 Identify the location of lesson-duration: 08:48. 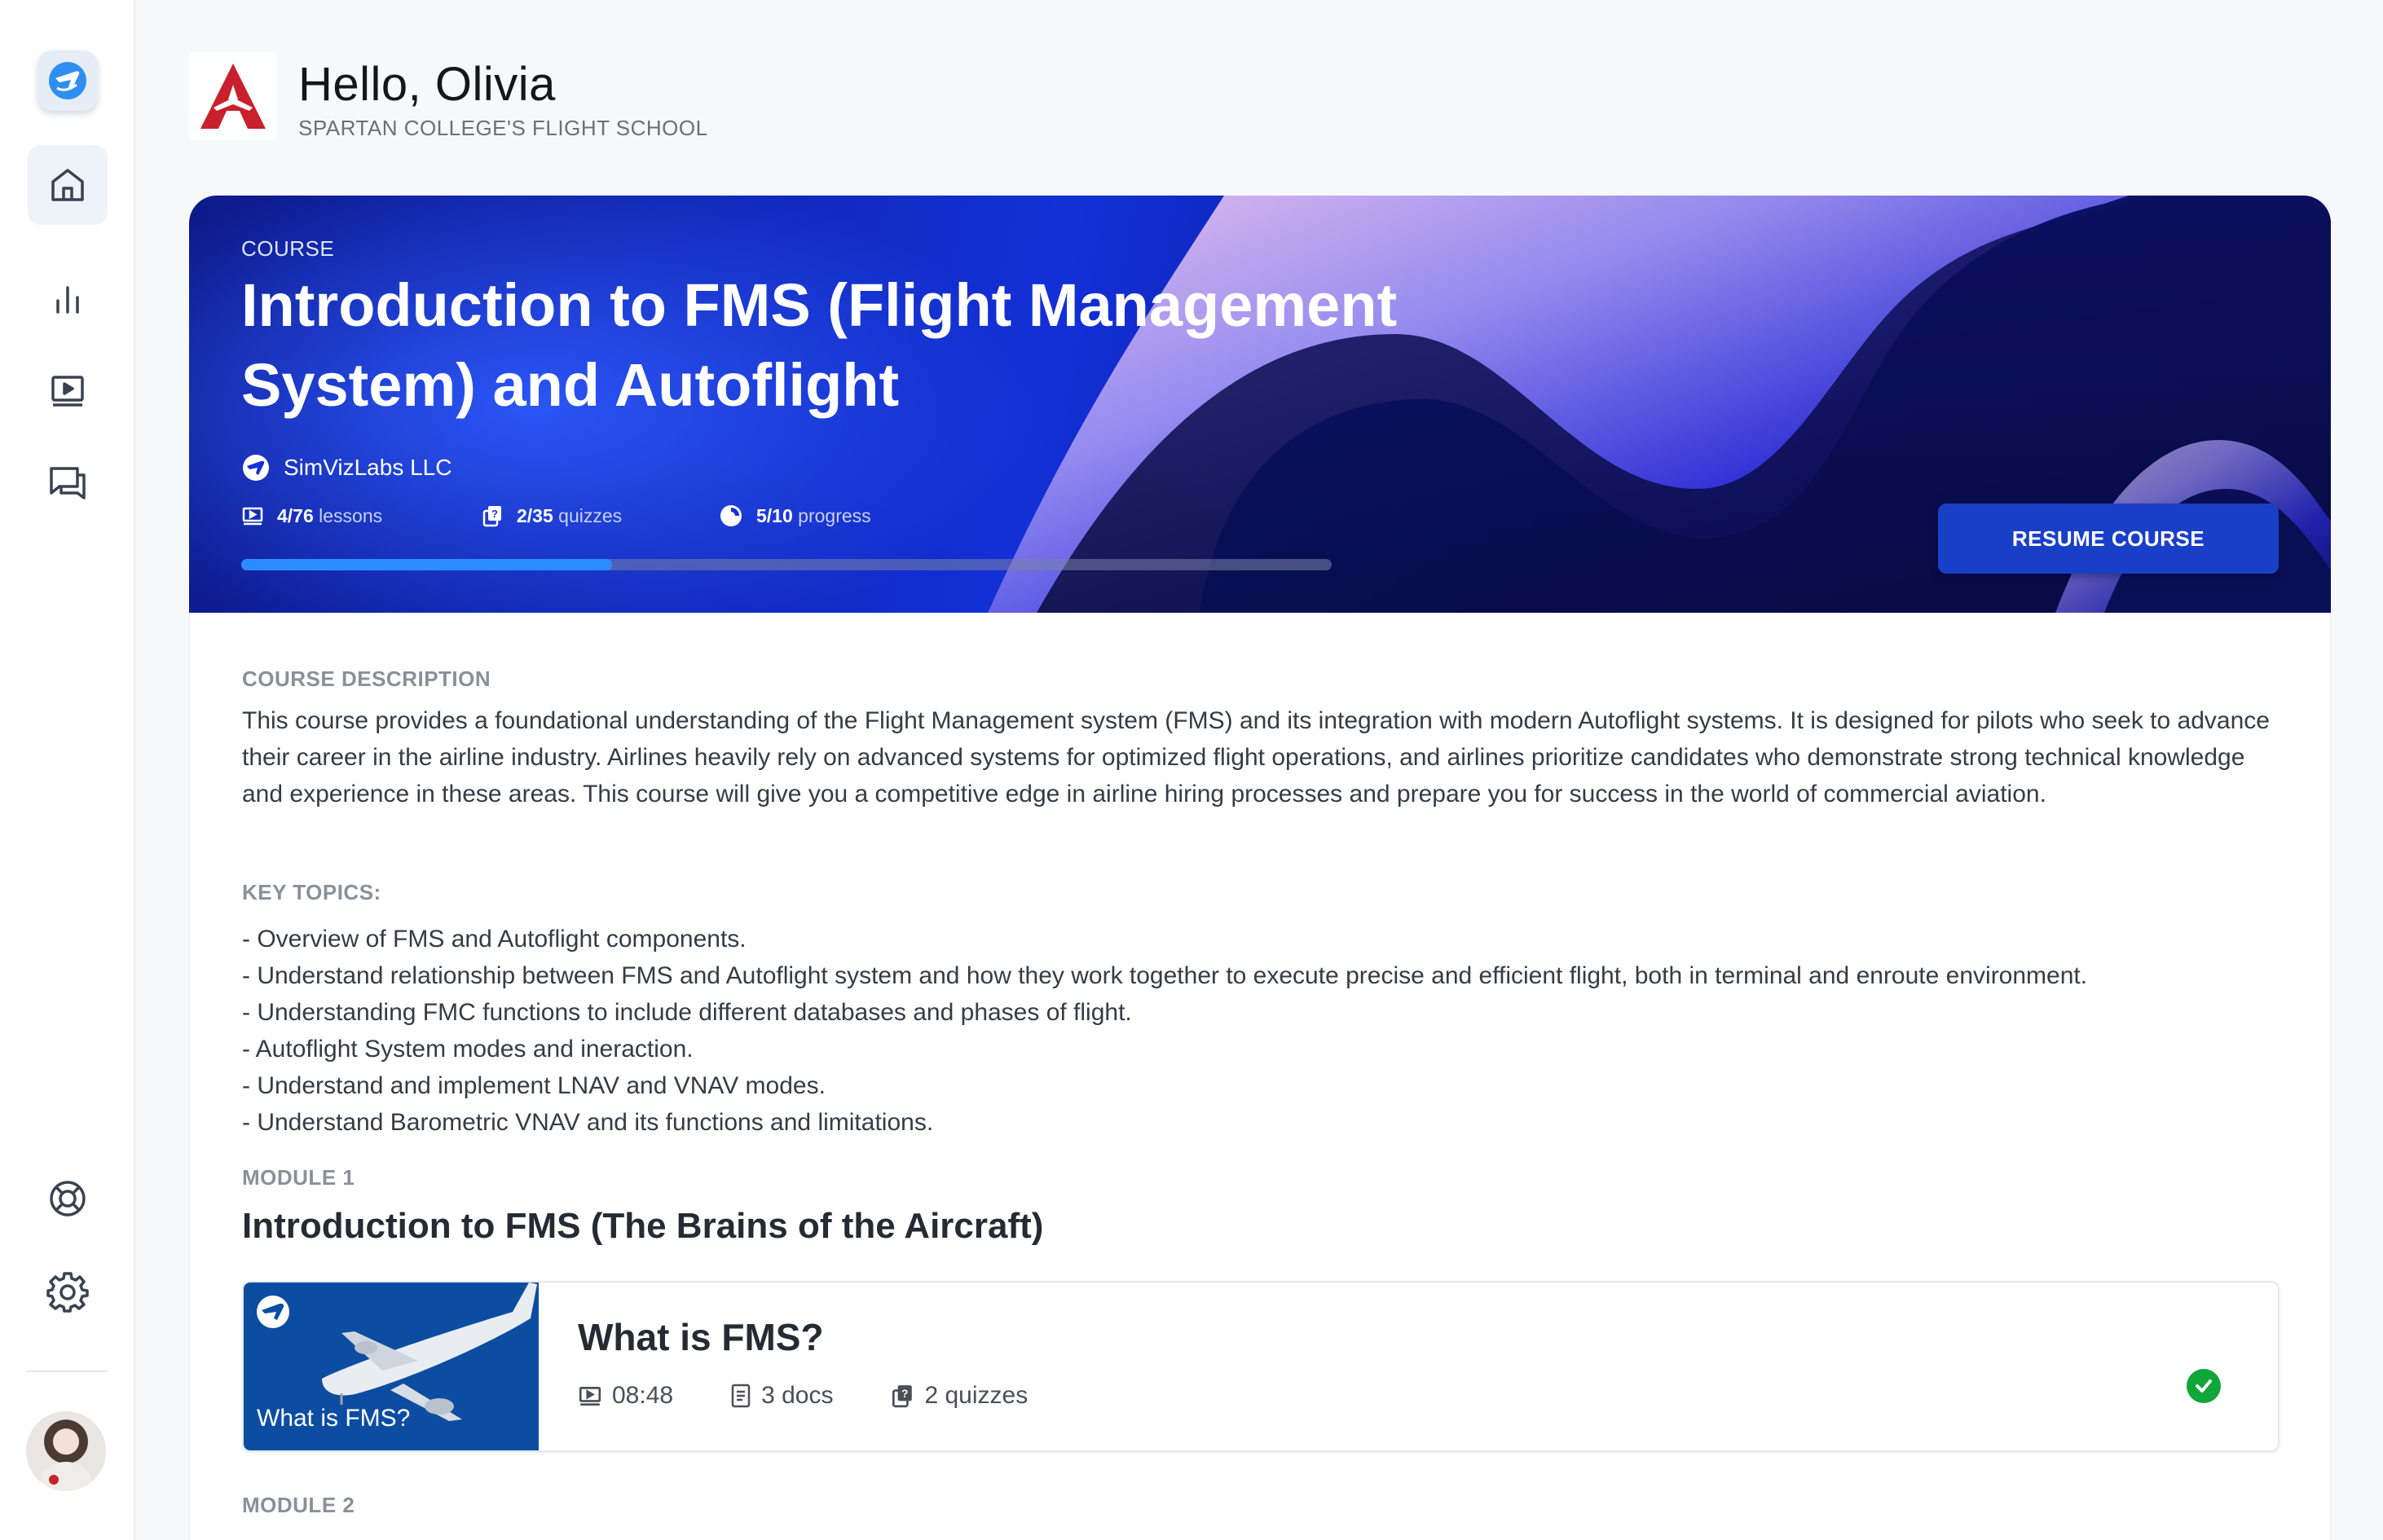
(625, 1396).